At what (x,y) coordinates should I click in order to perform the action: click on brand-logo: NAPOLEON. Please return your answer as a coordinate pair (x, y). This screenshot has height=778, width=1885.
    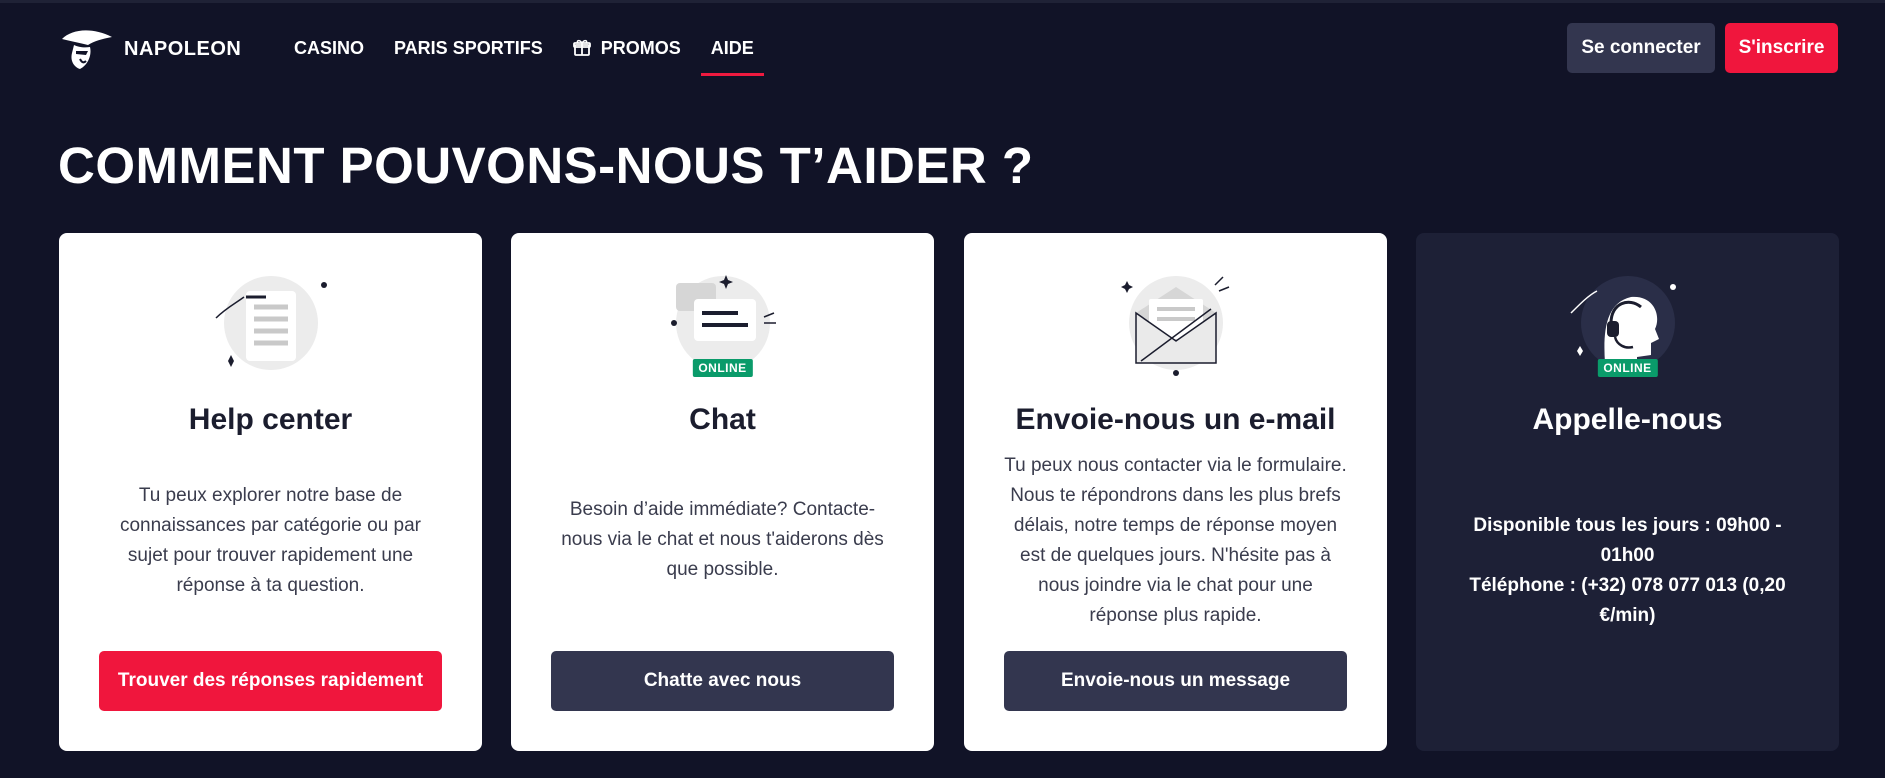
    Looking at the image, I should click on (149, 49).